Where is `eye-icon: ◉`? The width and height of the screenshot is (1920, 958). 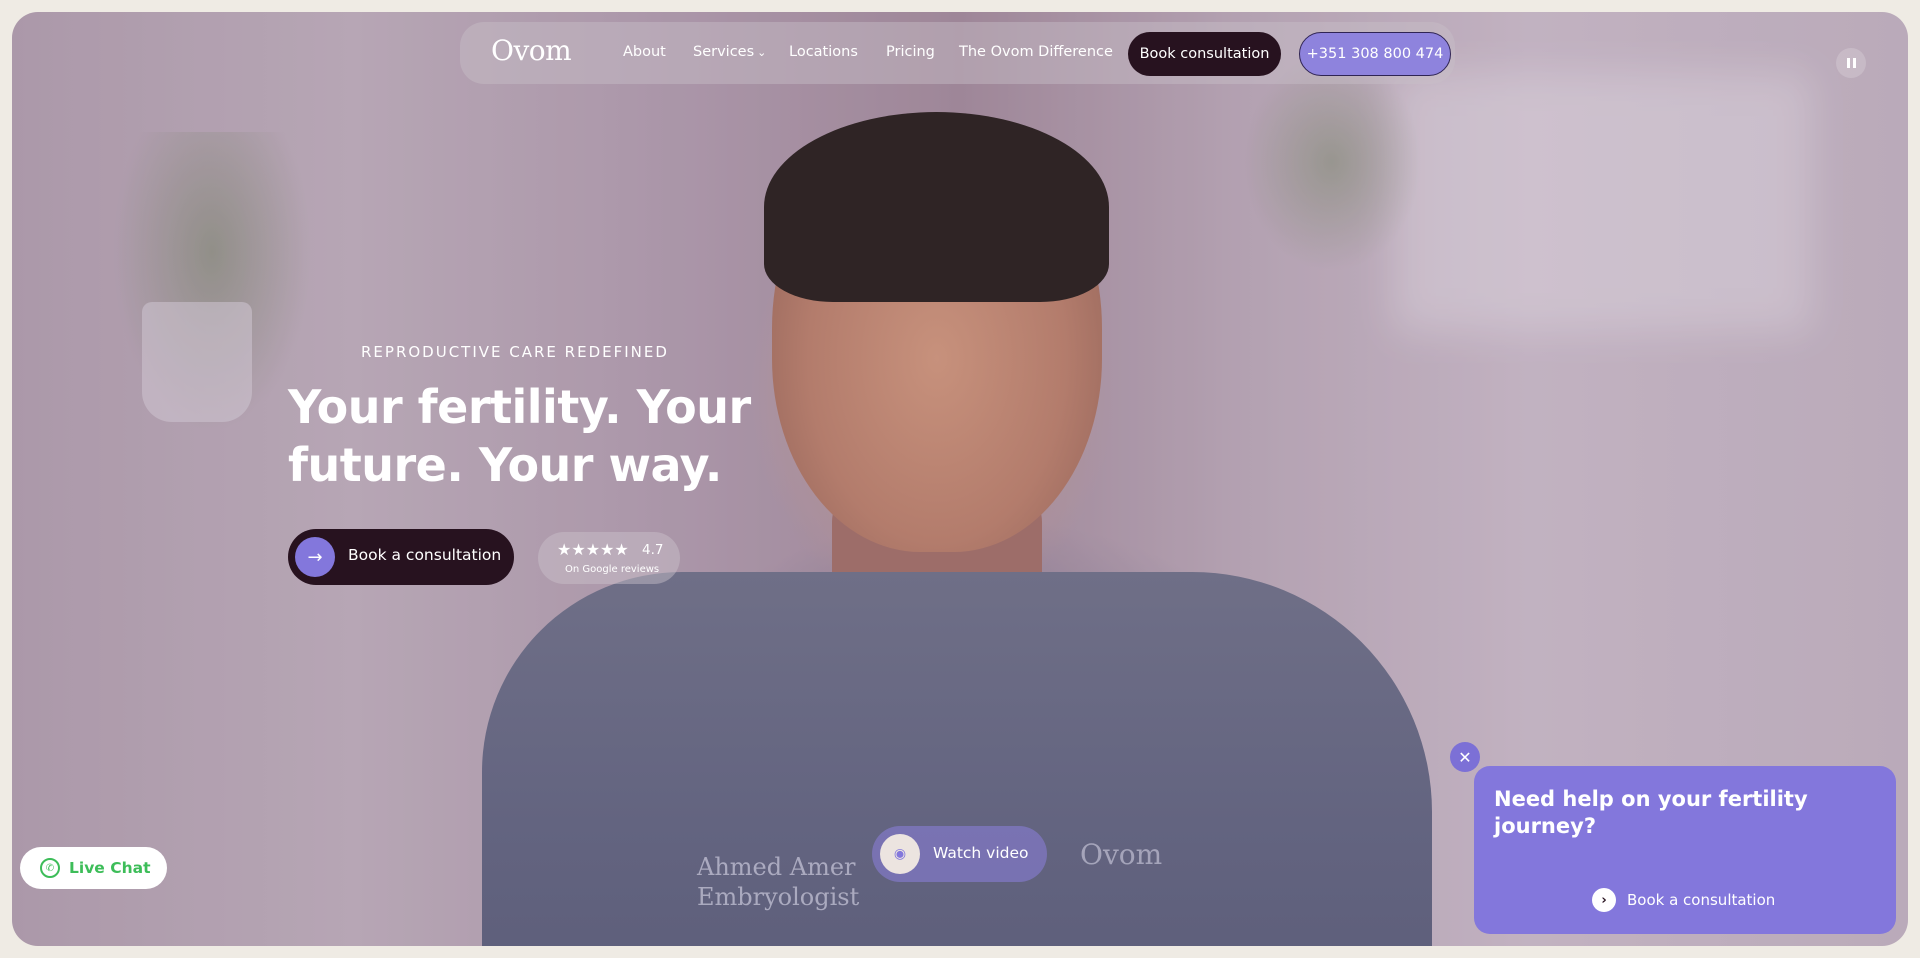
eye-icon: ◉ is located at coordinates (900, 854).